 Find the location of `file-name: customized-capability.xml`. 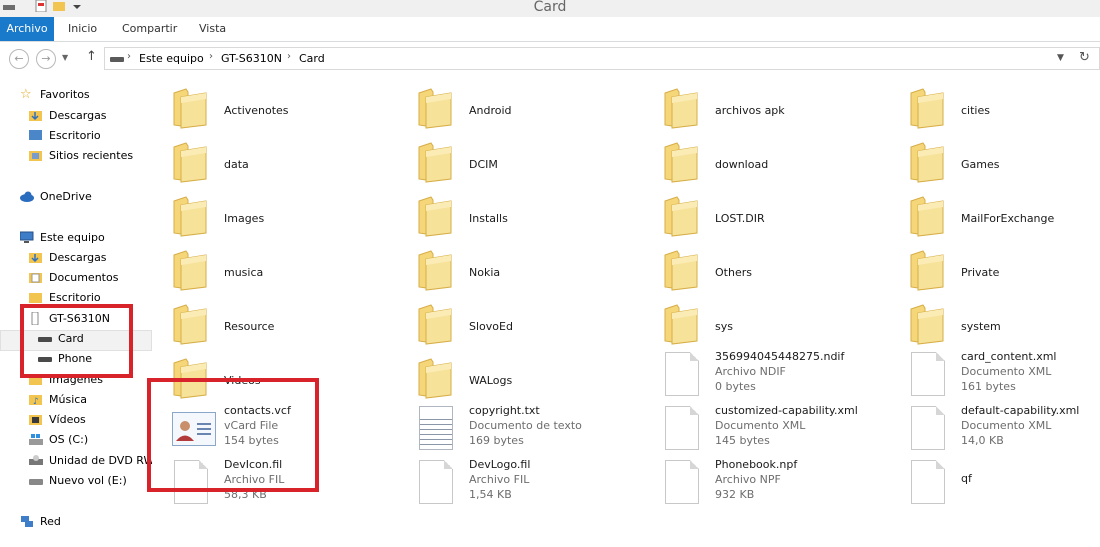

file-name: customized-capability.xml is located at coordinates (786, 410).